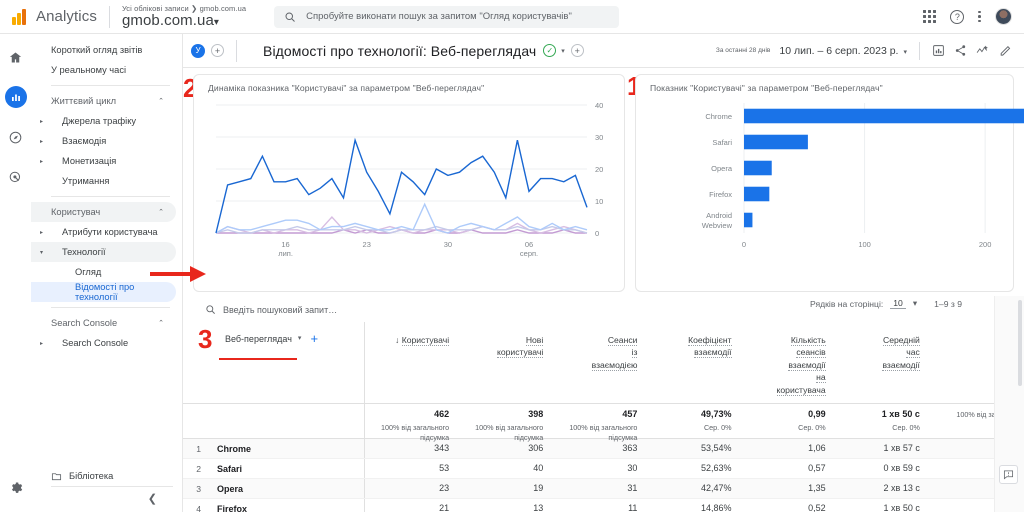 Image resolution: width=1024 pixels, height=512 pixels. What do you see at coordinates (103, 212) in the screenshot?
I see `sidebar-group-user: Користувач ⌃` at bounding box center [103, 212].